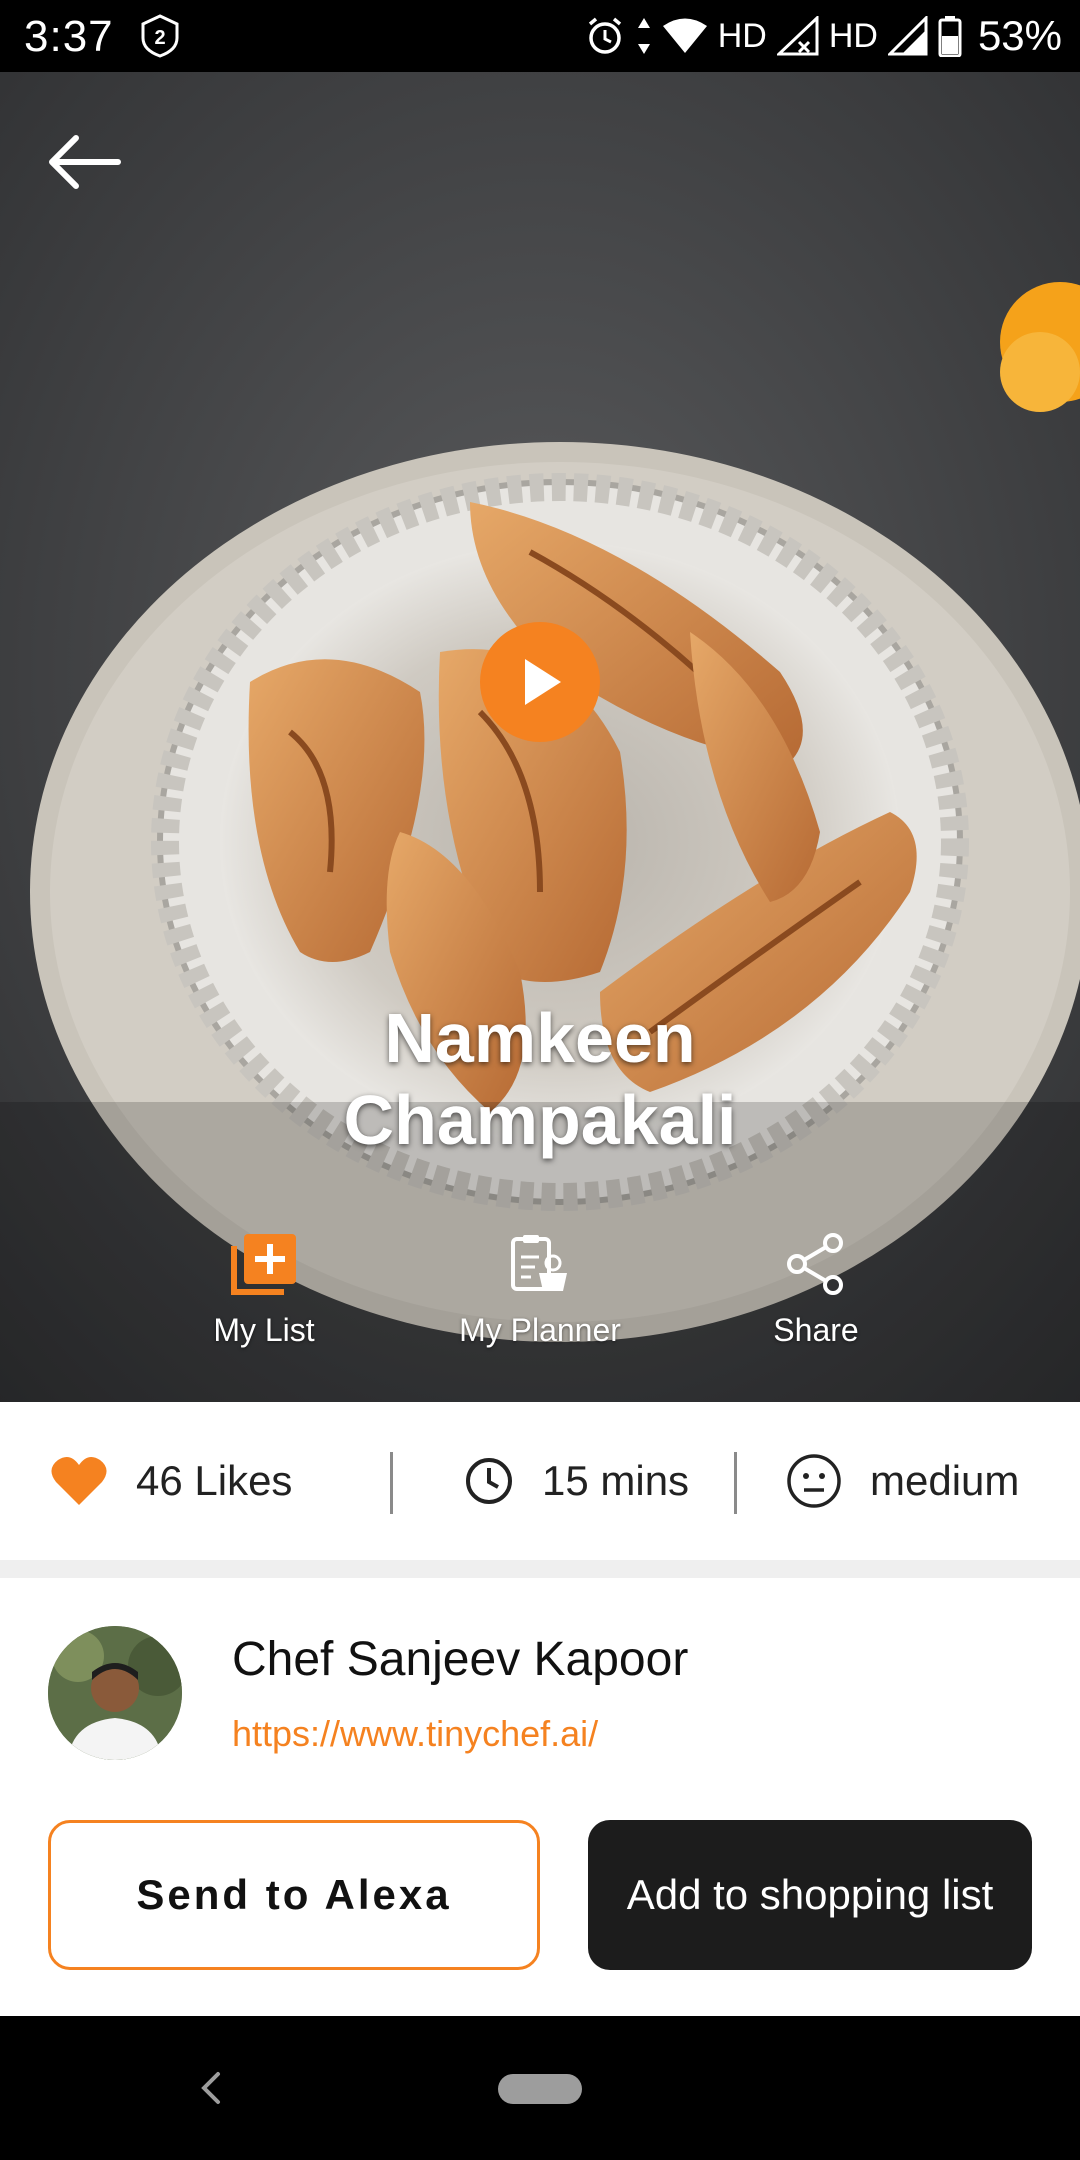 This screenshot has height=2160, width=1080. Describe the element at coordinates (460, 1659) in the screenshot. I see `chef-name: Chef Sanjeev Kapoor` at that location.